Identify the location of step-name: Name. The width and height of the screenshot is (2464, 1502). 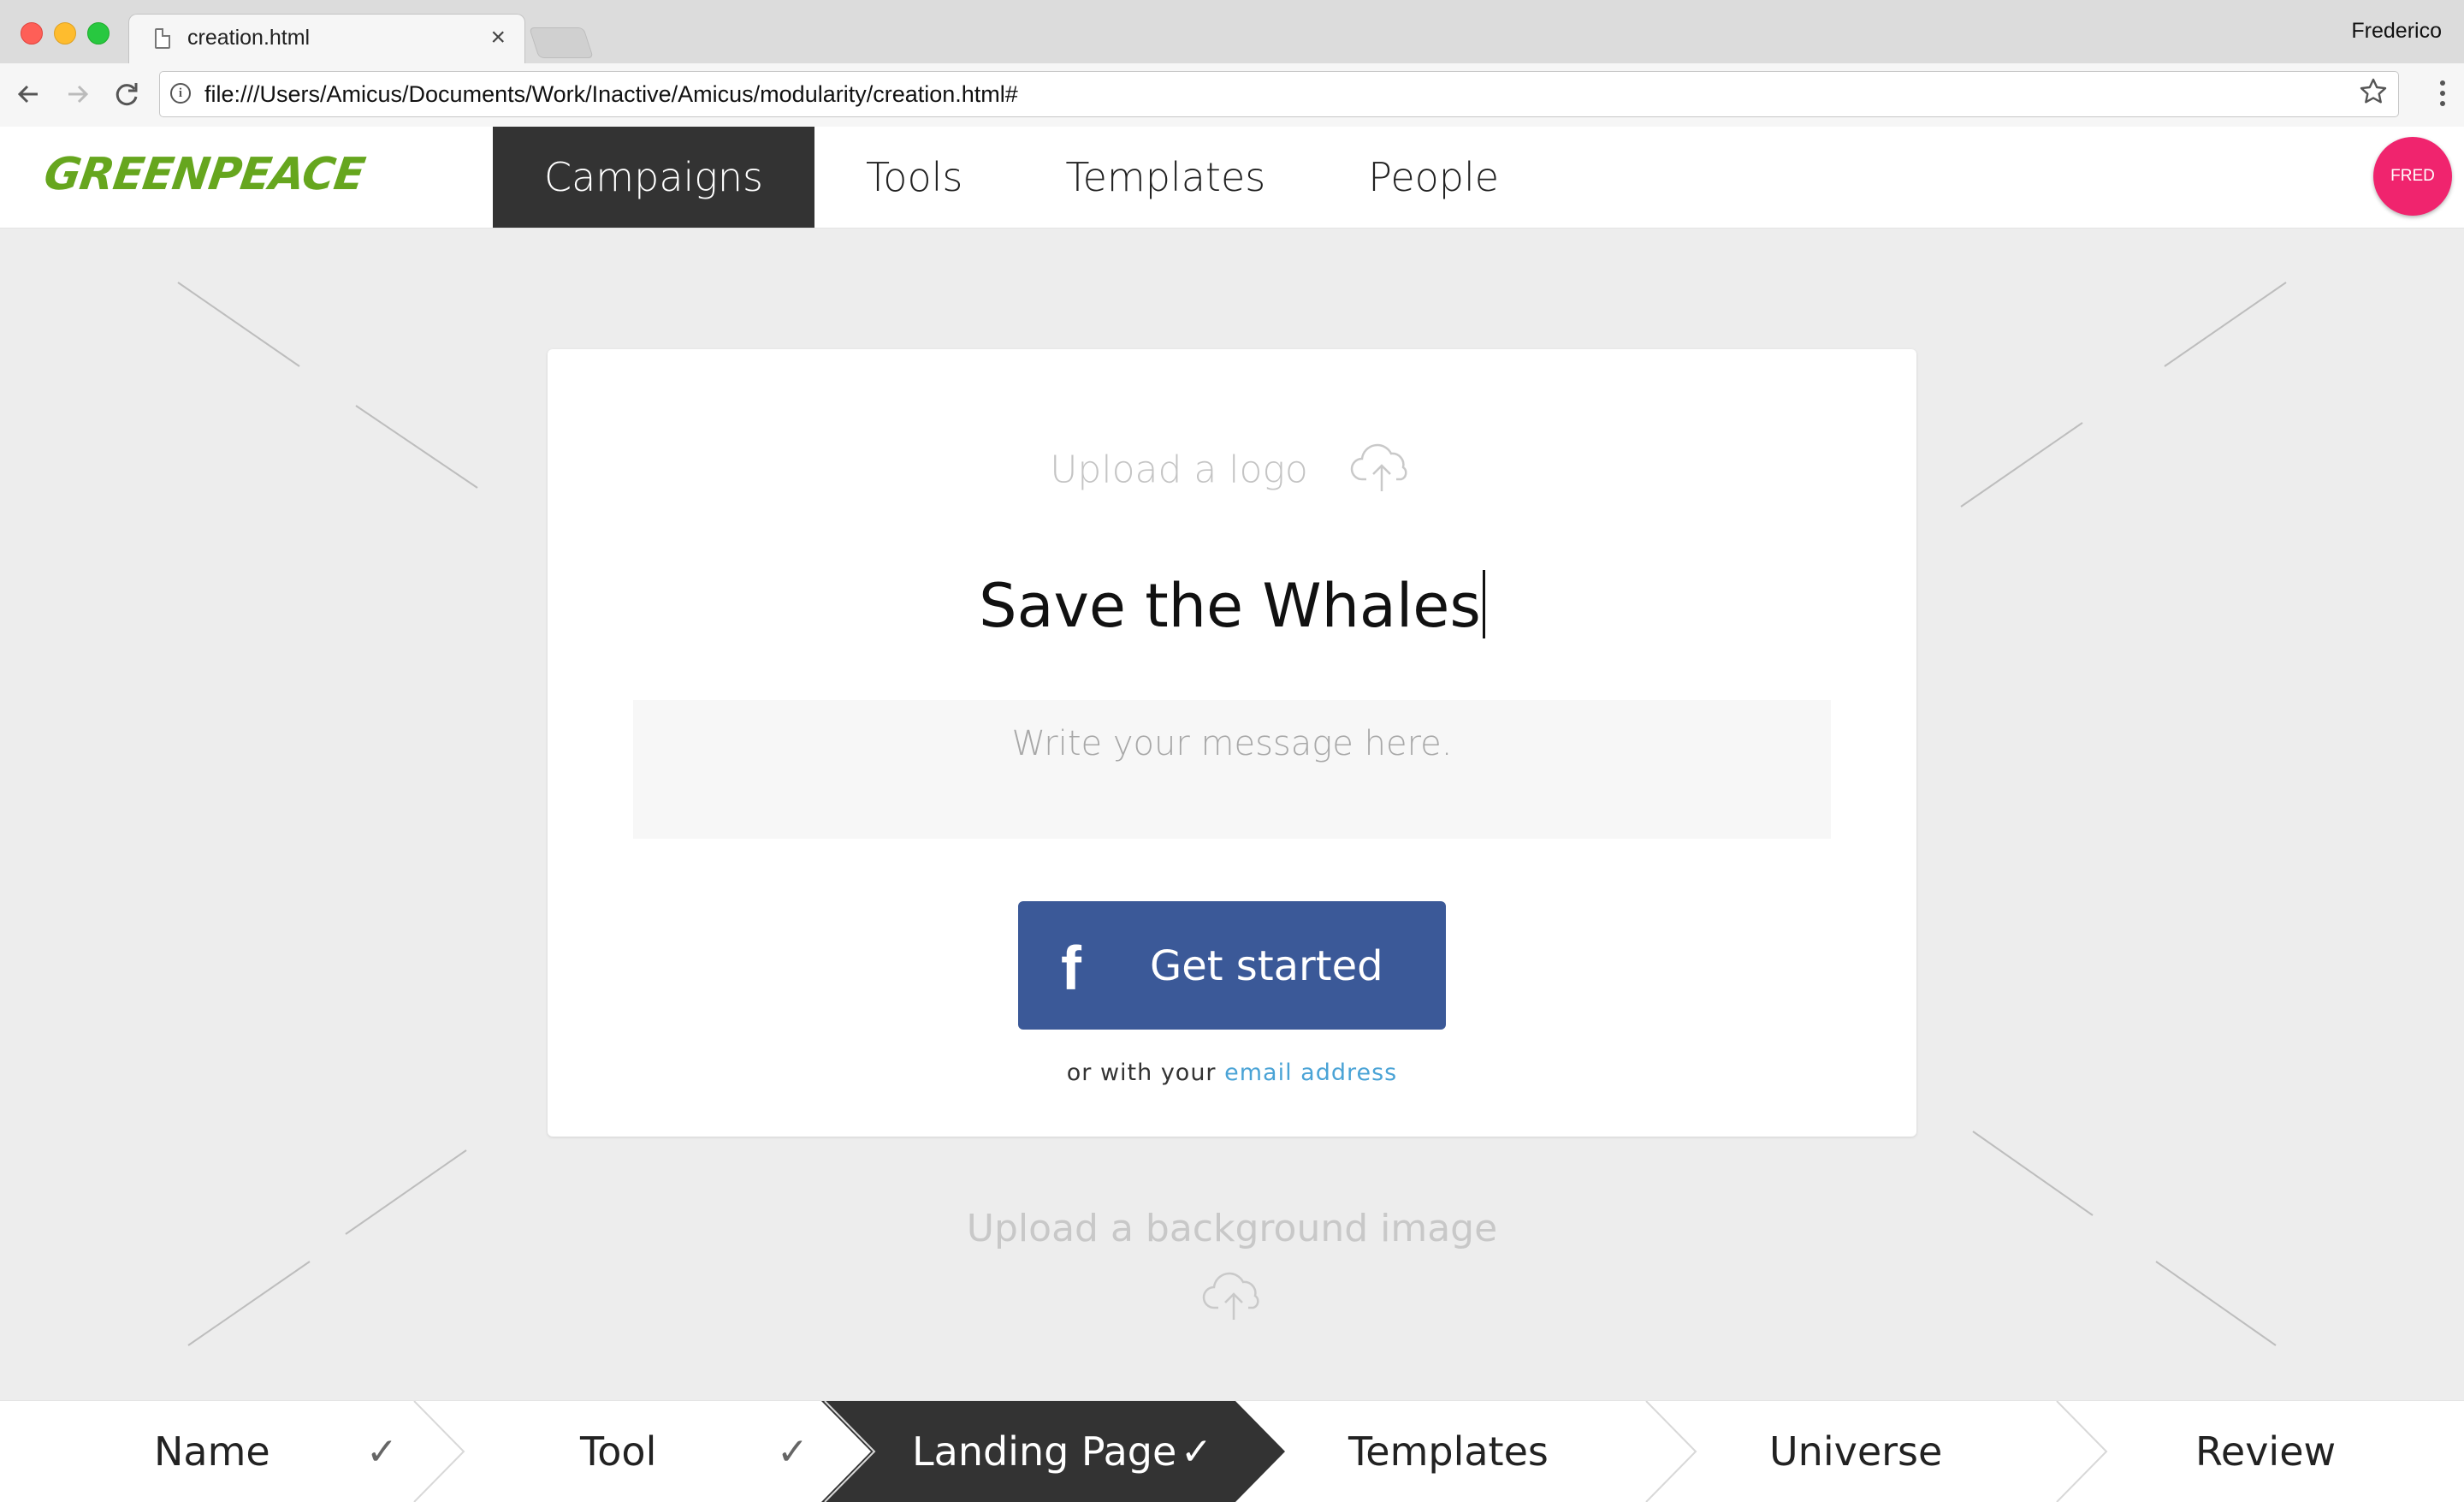
(212, 1451).